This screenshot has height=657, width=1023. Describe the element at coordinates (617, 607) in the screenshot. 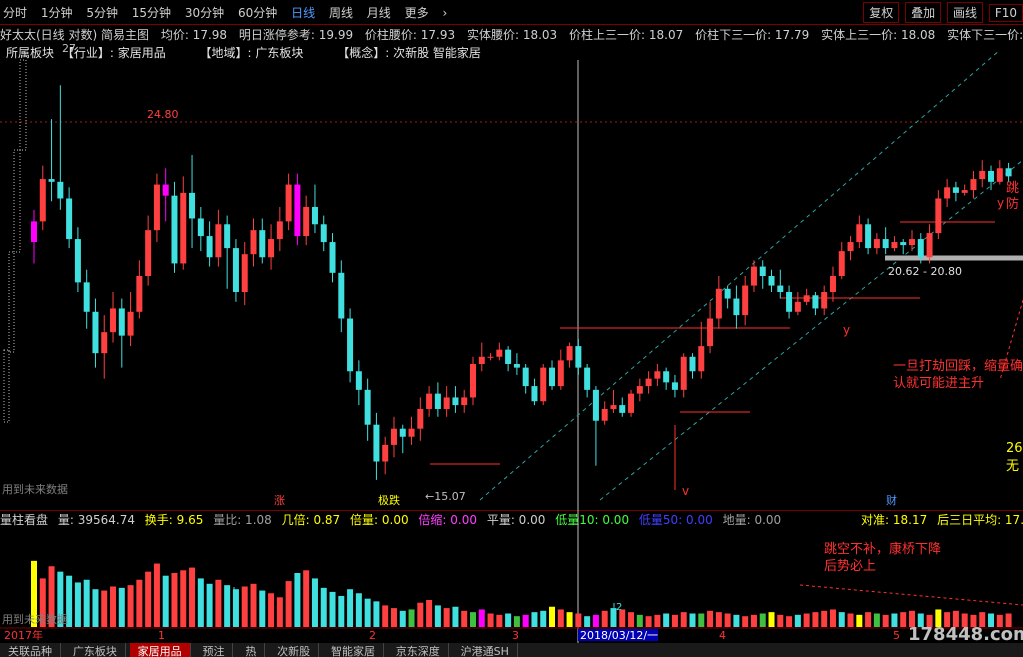

I see `volume-mark-2: !2` at that location.